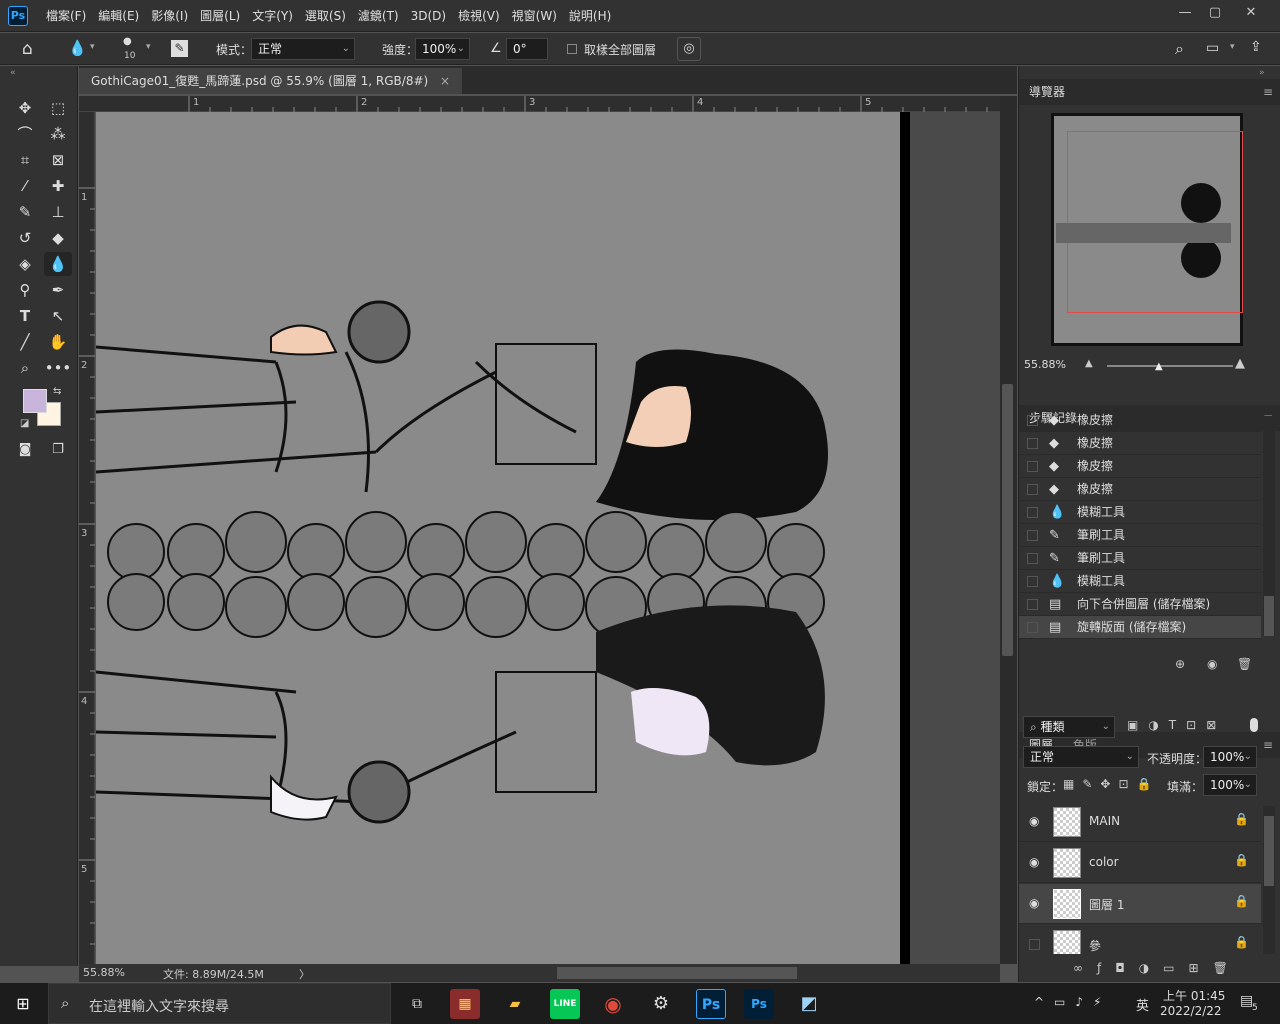 This screenshot has height=1024, width=1280. Describe the element at coordinates (272, 16) in the screenshot. I see `menu-type: 文字(Y)` at that location.